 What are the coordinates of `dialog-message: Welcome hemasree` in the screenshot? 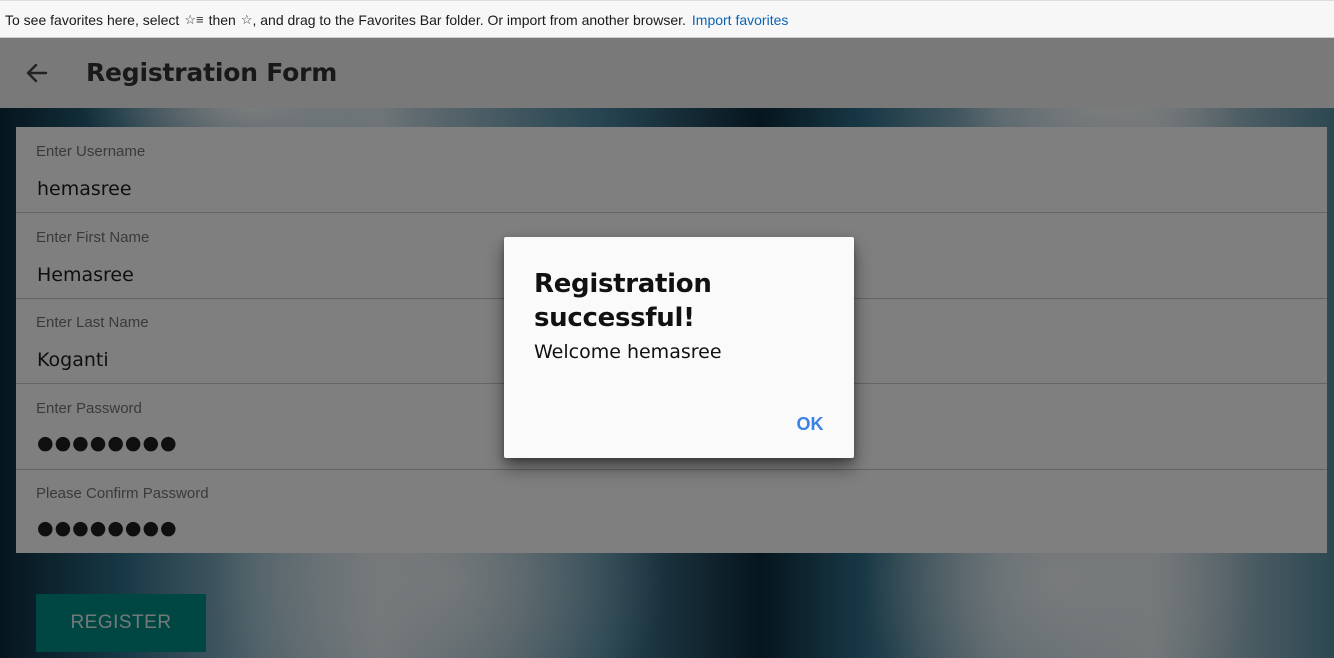 It's located at (628, 352).